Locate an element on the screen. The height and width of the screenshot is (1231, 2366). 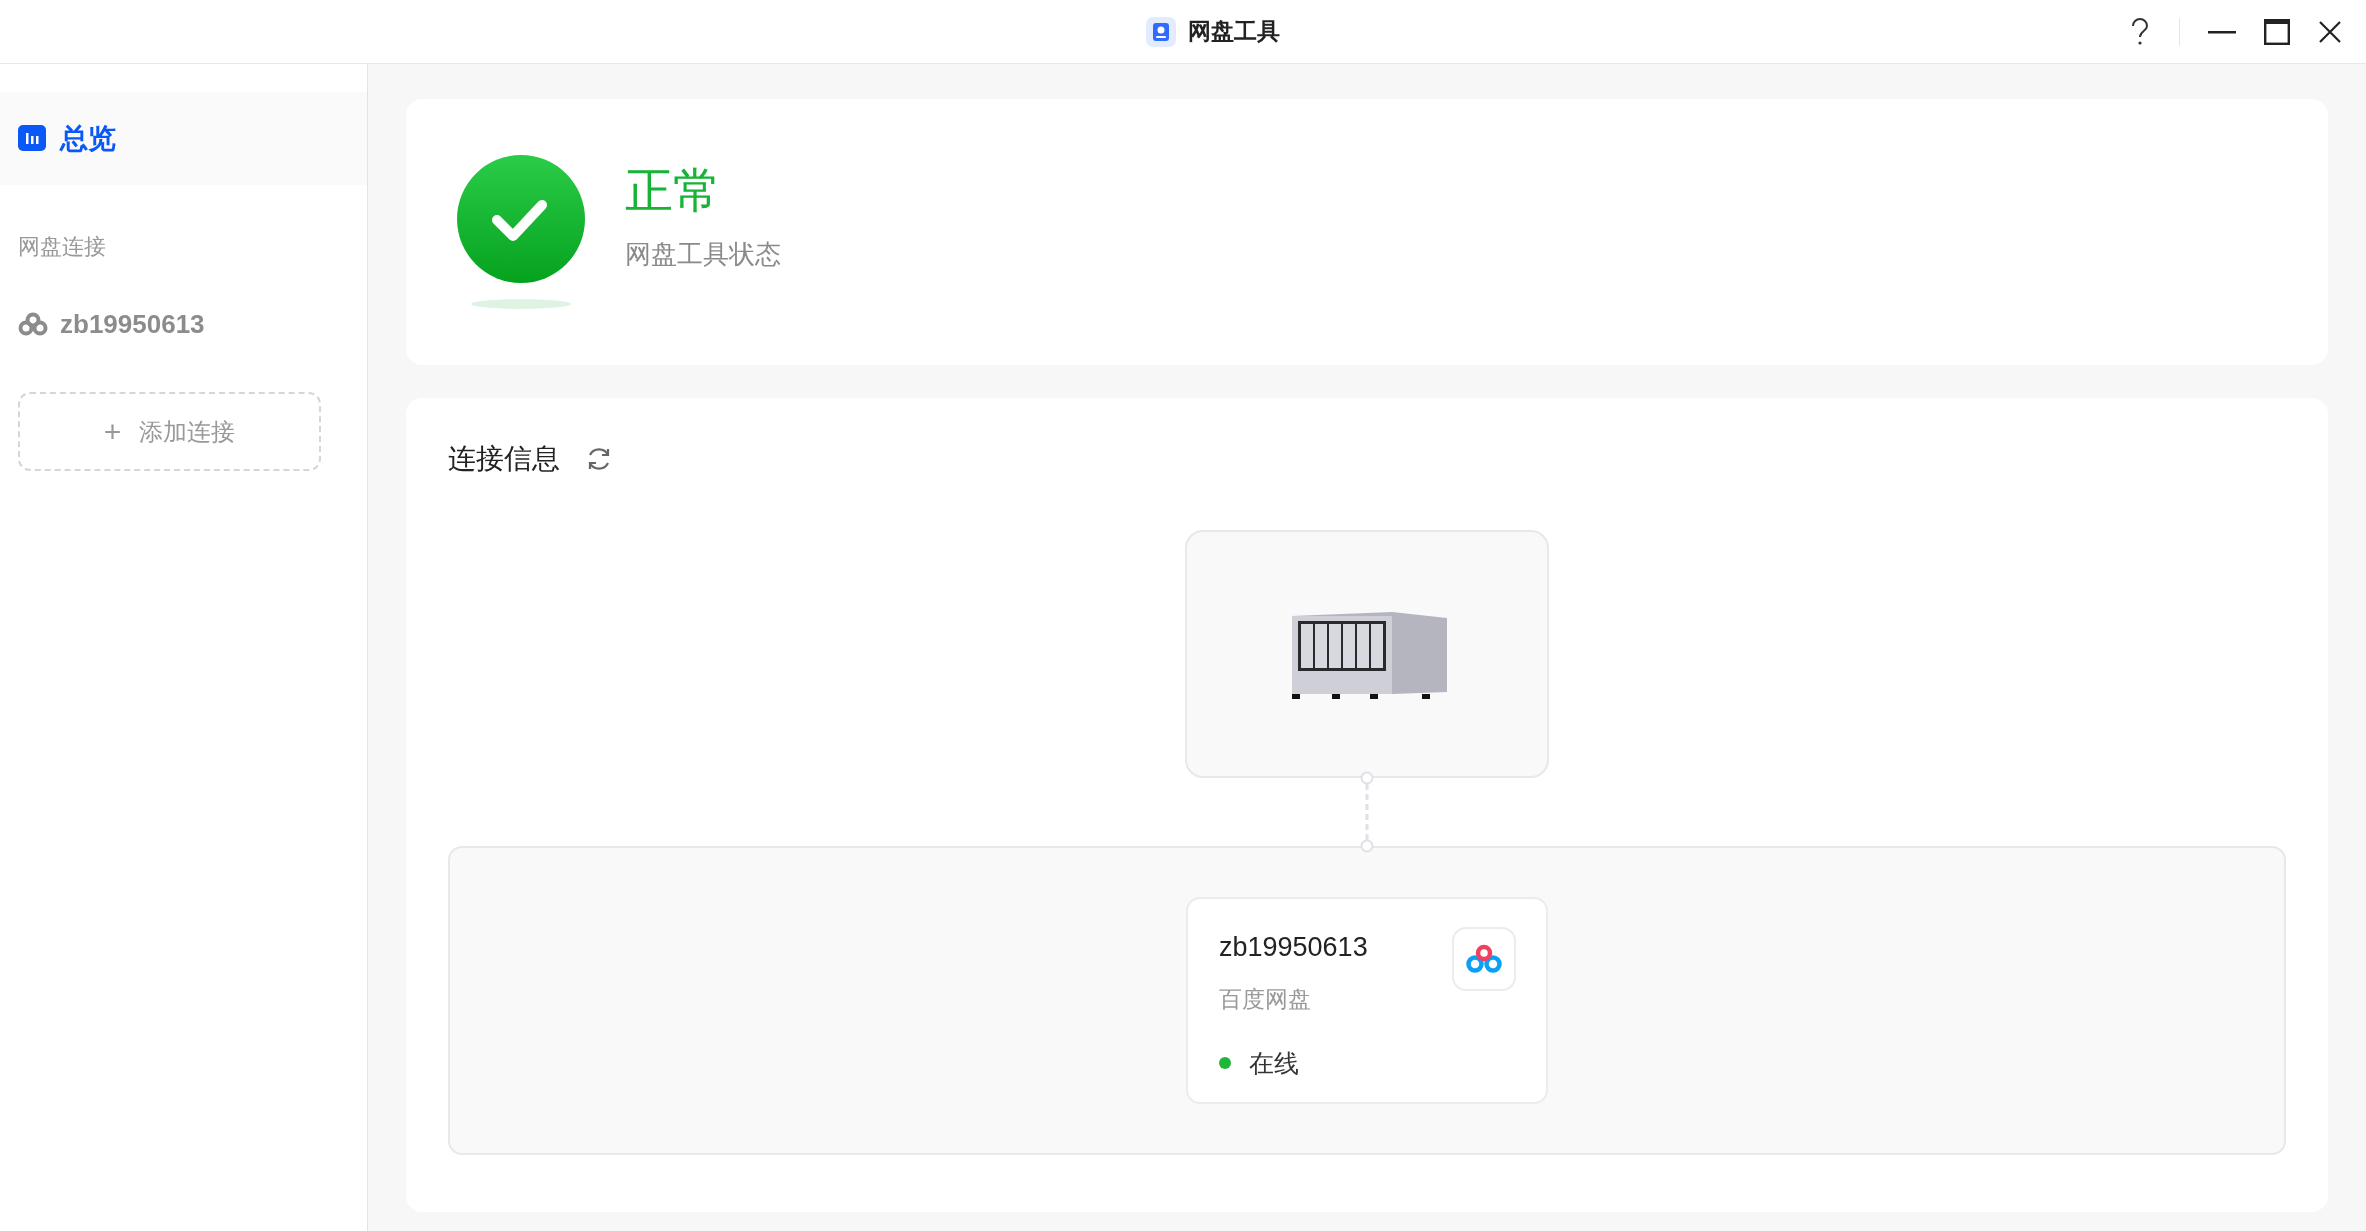
window-title: 网盘工具 is located at coordinates (1234, 32).